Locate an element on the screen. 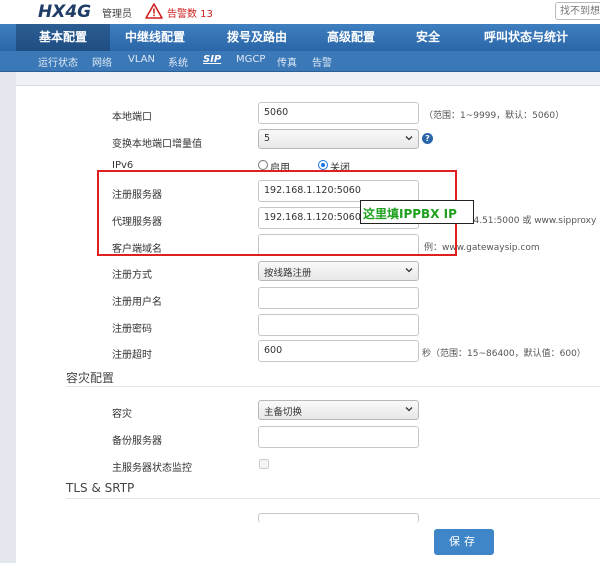 The width and height of the screenshot is (600, 563). subnav-mgcp: MGCP is located at coordinates (250, 59).